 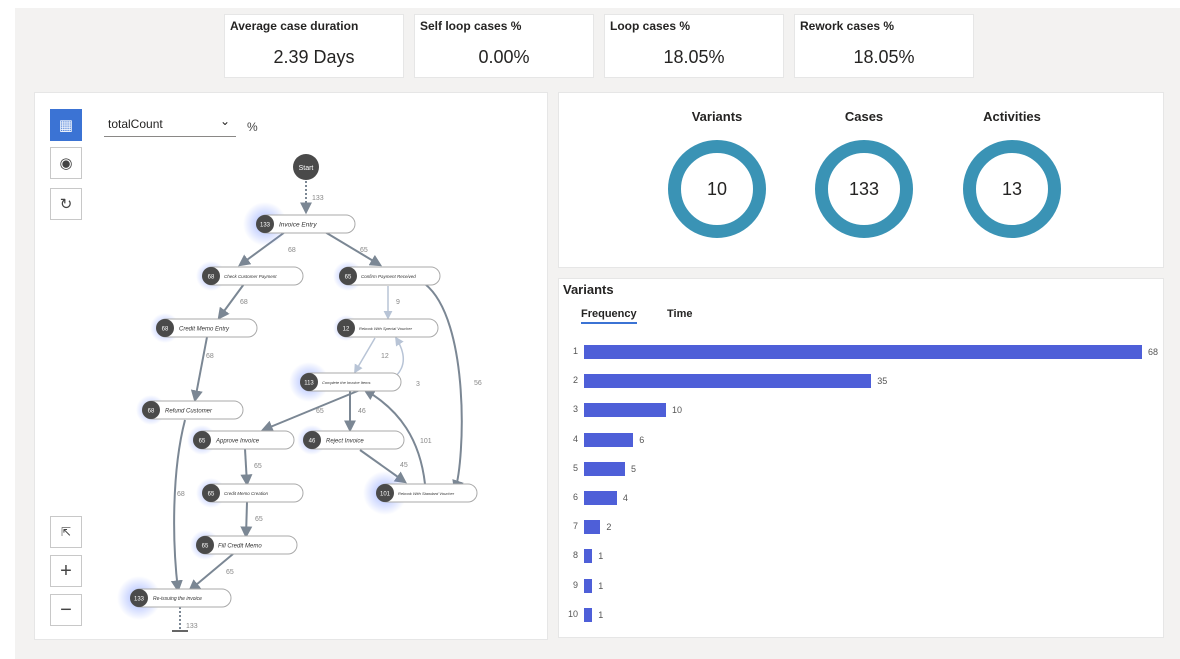 What do you see at coordinates (306, 168) in the screenshot?
I see `start-label: Start` at bounding box center [306, 168].